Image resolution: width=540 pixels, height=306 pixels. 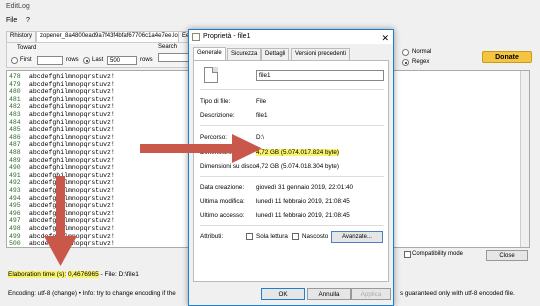 I want to click on info-text: Info: try to change encoding if the, so click(x=129, y=293).